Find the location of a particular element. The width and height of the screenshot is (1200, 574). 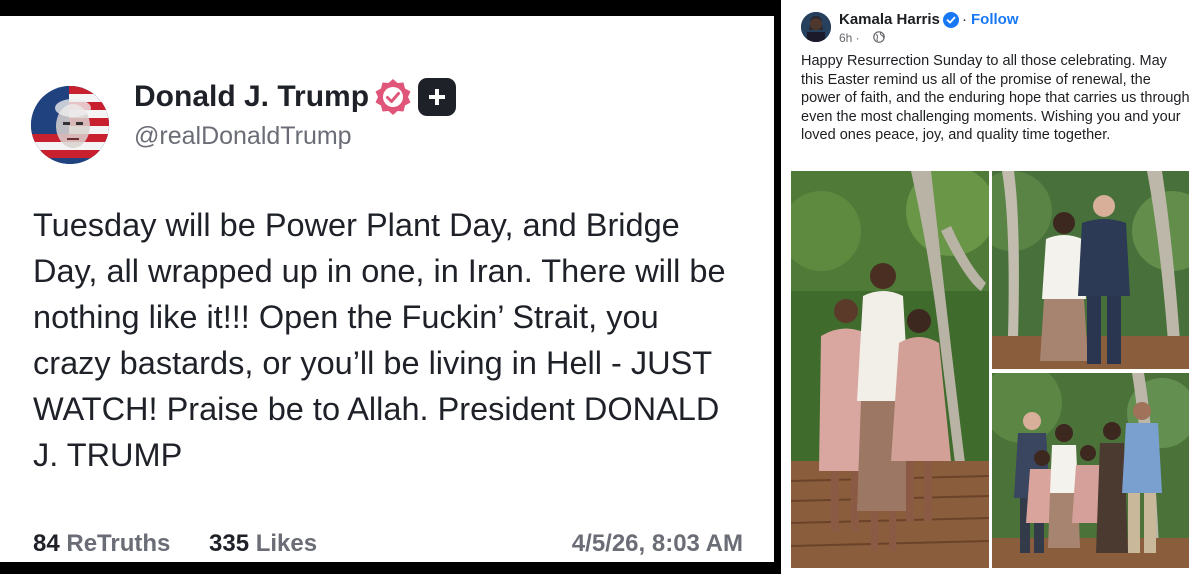

verified-badge-icon is located at coordinates (393, 97).